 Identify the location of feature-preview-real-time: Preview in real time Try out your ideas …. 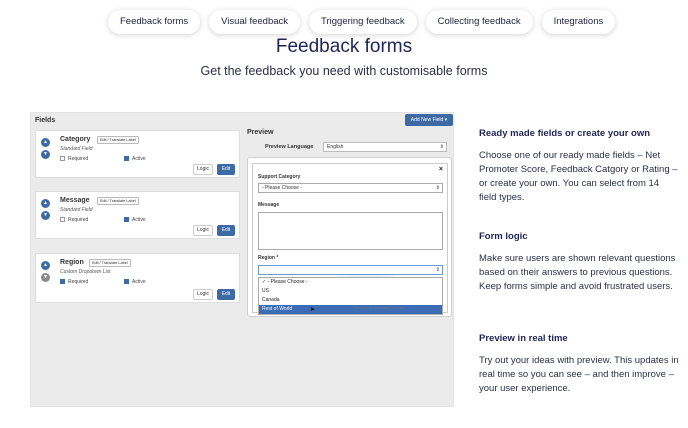
(579, 364).